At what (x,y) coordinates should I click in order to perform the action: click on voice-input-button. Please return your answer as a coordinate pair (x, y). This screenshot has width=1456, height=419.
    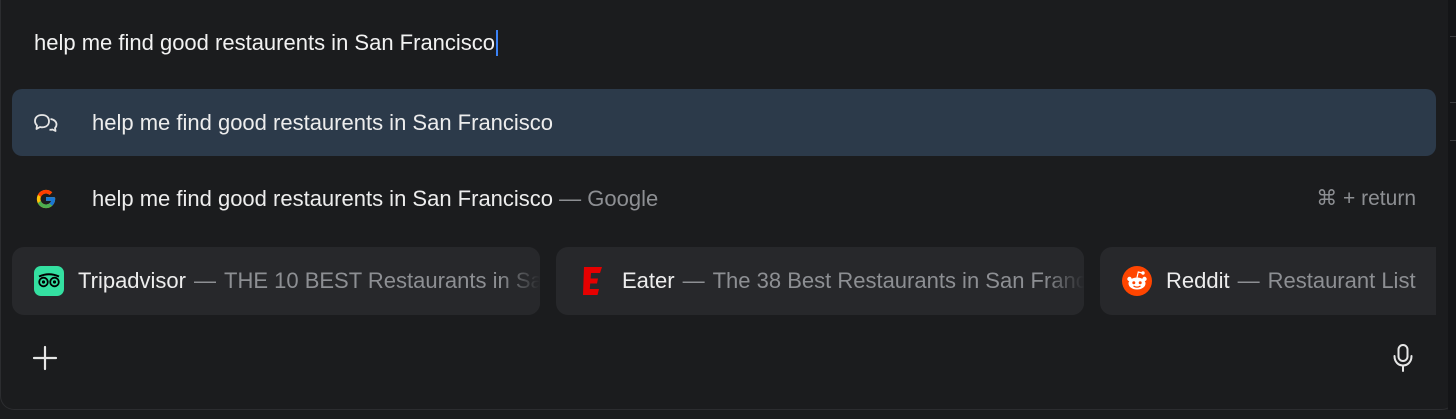
    Looking at the image, I should click on (1403, 358).